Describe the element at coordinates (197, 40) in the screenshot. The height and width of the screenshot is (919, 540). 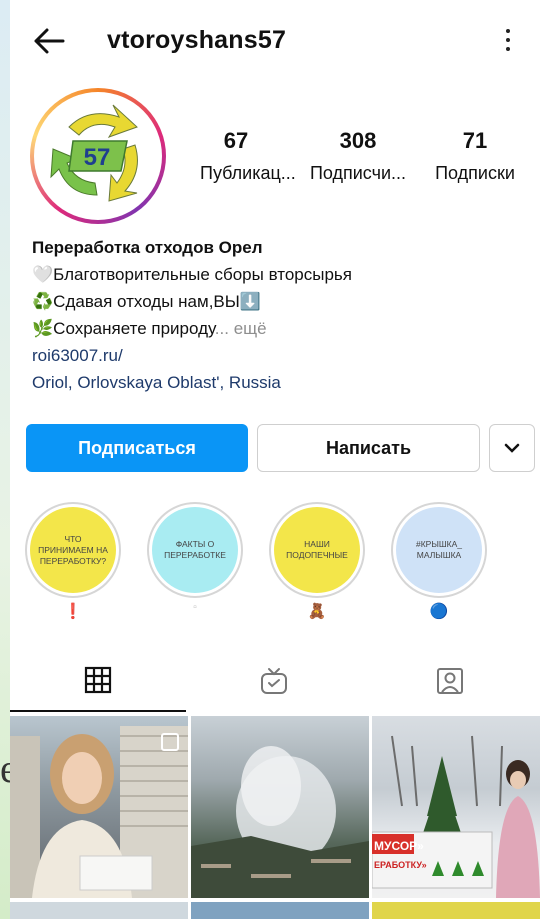
I see `profile-username: vtoroyshans57` at that location.